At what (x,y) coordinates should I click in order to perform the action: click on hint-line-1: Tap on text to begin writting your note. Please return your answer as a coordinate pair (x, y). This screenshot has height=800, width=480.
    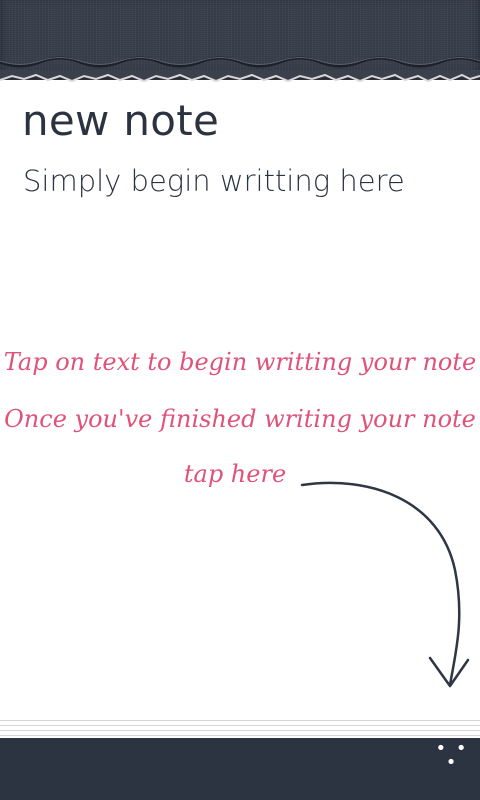
    Looking at the image, I should click on (240, 362).